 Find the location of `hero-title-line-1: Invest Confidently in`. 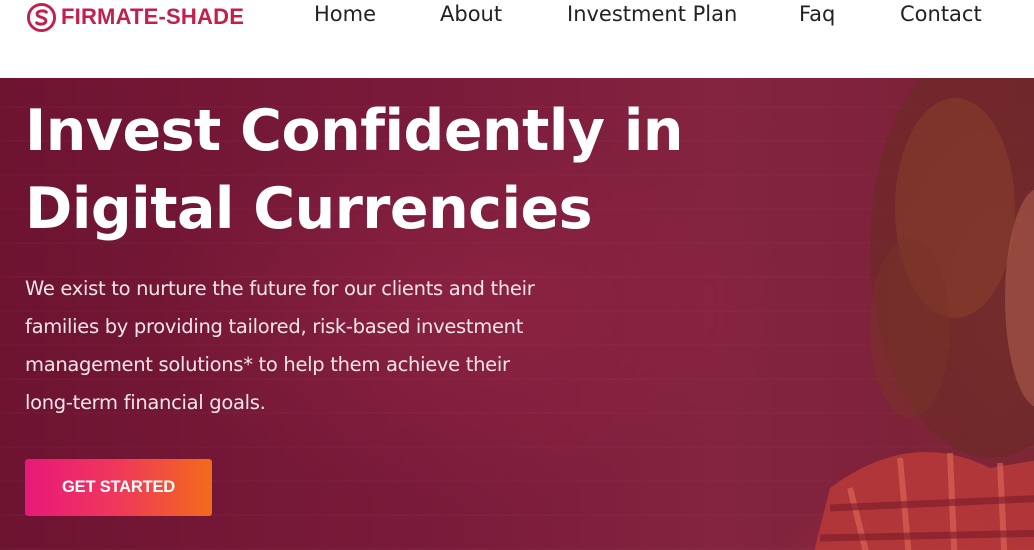

hero-title-line-1: Invest Confidently in is located at coordinates (354, 131).